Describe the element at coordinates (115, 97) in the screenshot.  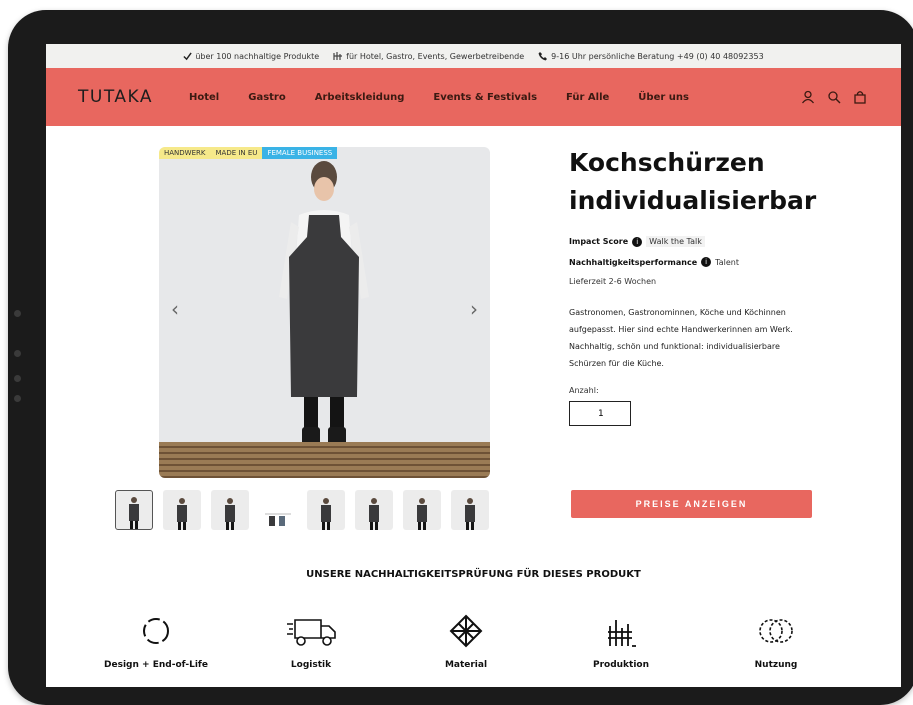
I see `logo: TUTAKA` at that location.